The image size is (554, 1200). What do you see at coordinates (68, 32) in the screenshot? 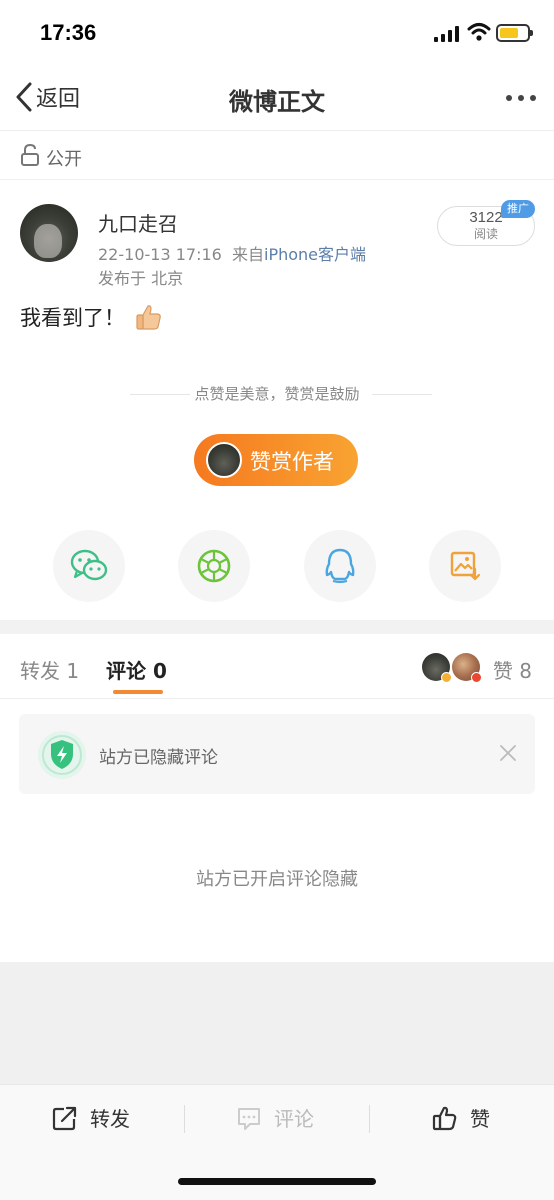
I see `status-time: 17:36` at bounding box center [68, 32].